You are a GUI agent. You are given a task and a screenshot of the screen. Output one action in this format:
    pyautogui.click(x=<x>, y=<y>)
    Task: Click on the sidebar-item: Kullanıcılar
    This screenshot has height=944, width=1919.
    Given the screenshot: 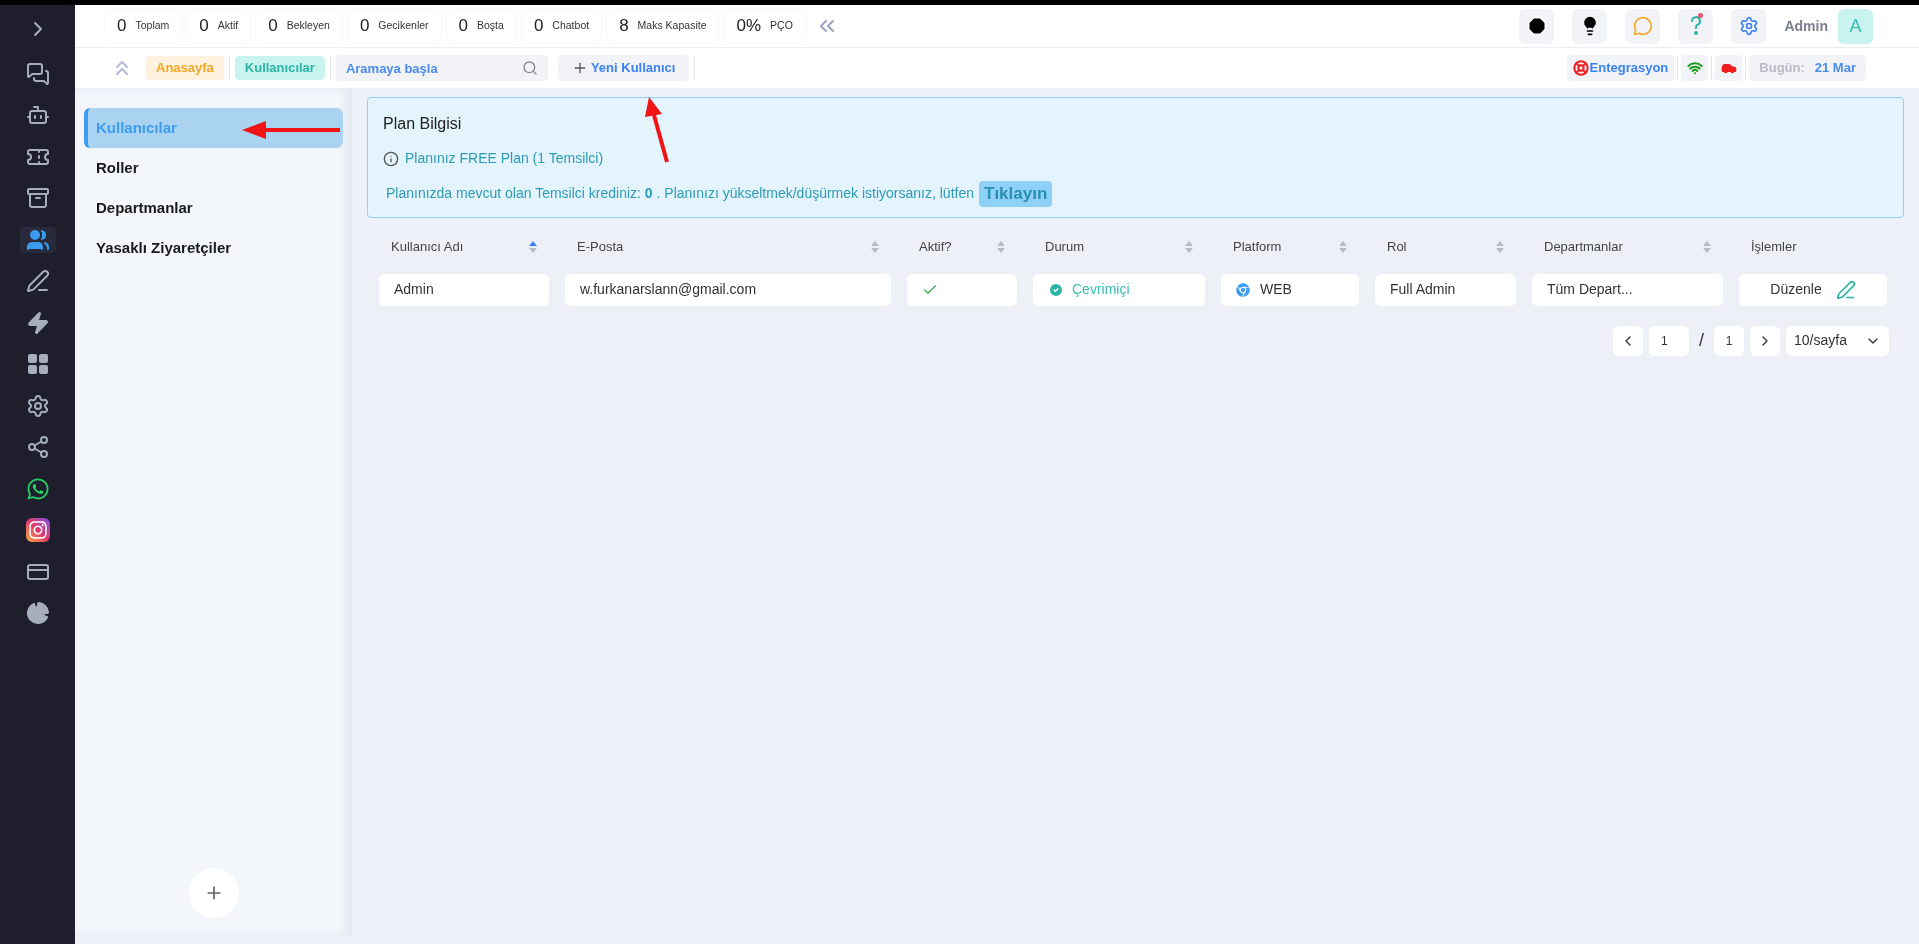 What is the action you would take?
    pyautogui.click(x=213, y=128)
    